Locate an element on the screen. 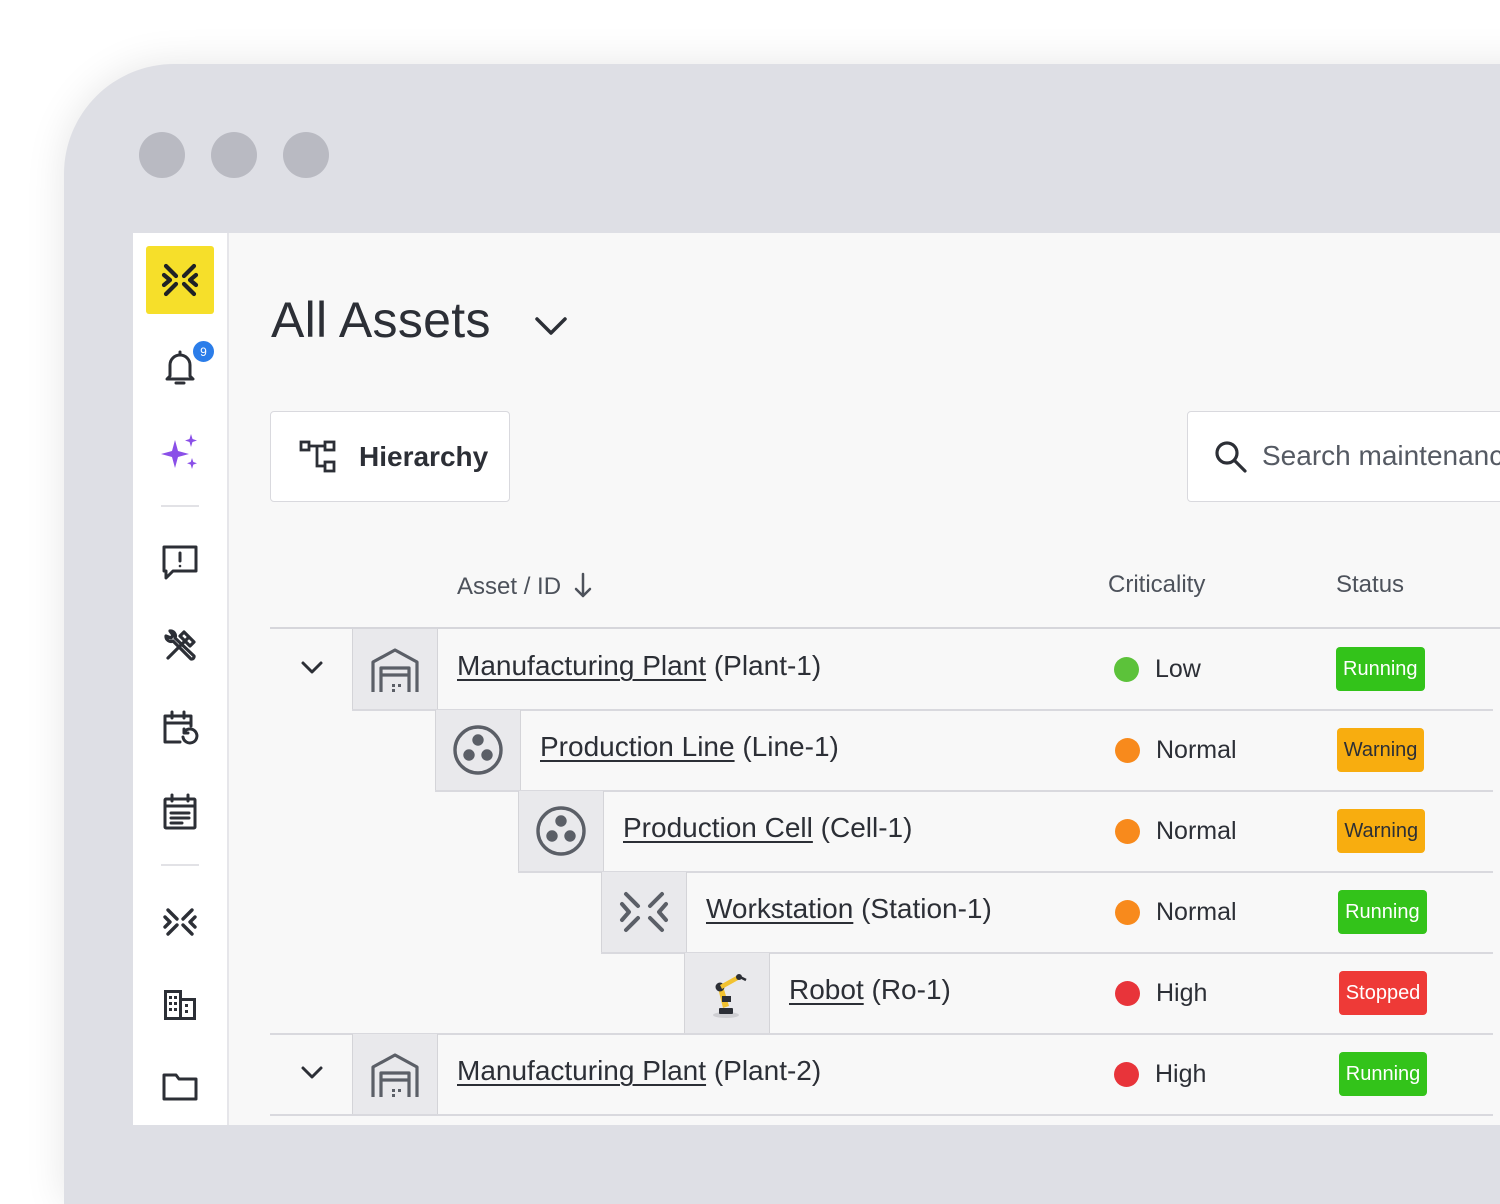 The image size is (1500, 1204). asset-name: Production Cell (Cell-1) is located at coordinates (767, 828).